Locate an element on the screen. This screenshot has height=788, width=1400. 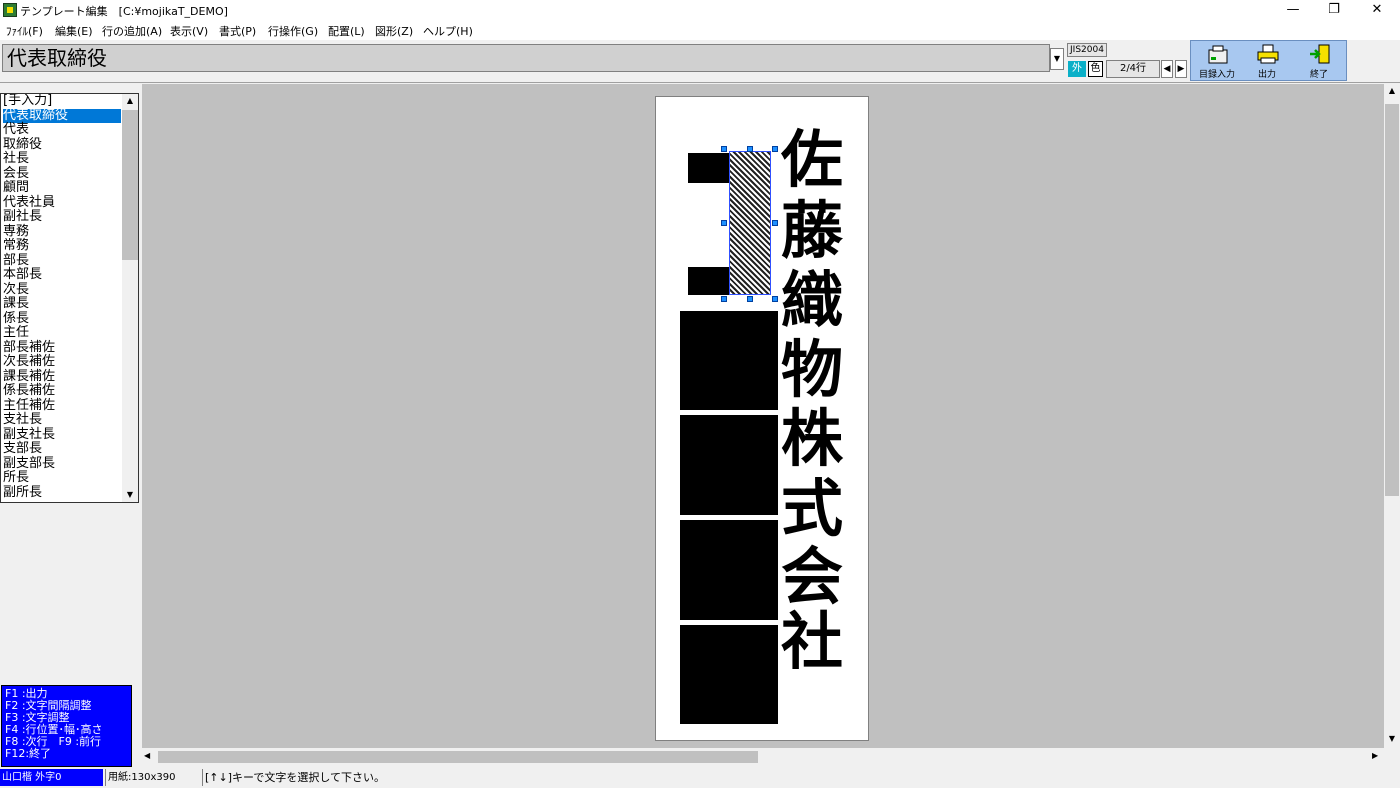
list-item: 係長補佐 is located at coordinates (62, 391).